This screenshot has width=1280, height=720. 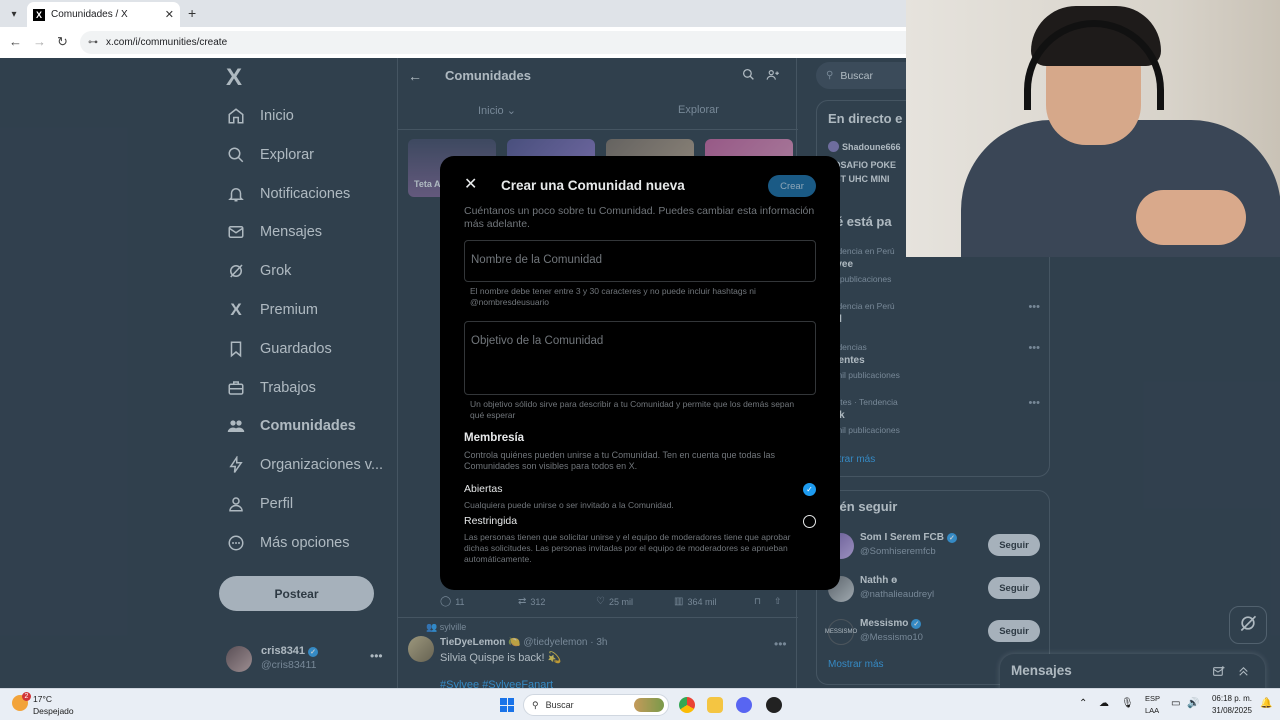 I want to click on weather-description: Despejado, so click(x=53, y=711).